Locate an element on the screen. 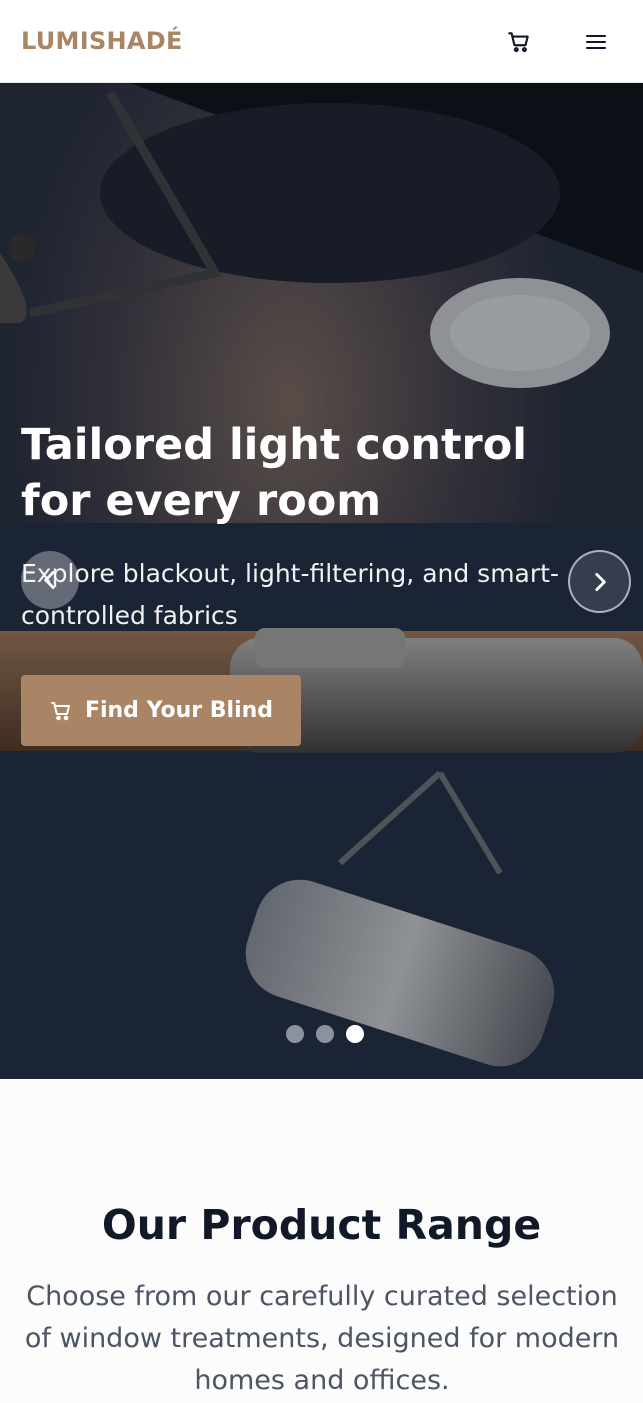  chevron-right-icon is located at coordinates (600, 581).